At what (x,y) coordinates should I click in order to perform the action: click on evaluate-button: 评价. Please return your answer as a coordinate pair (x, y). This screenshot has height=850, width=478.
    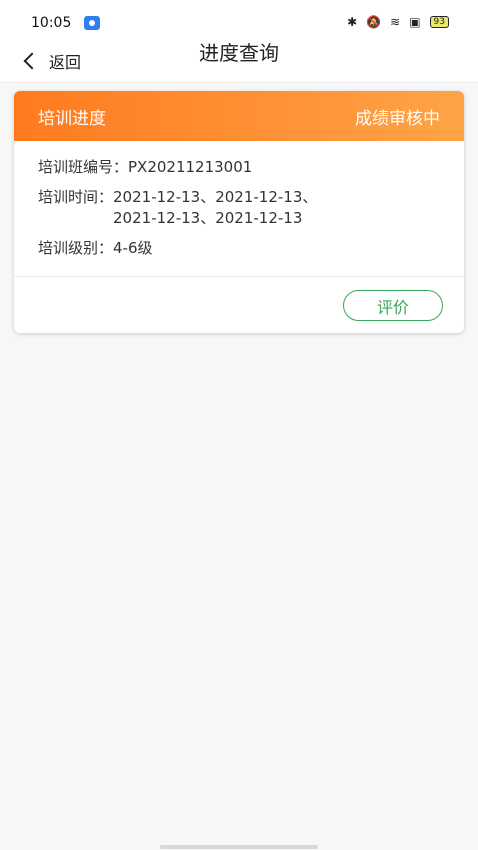
    Looking at the image, I should click on (393, 305).